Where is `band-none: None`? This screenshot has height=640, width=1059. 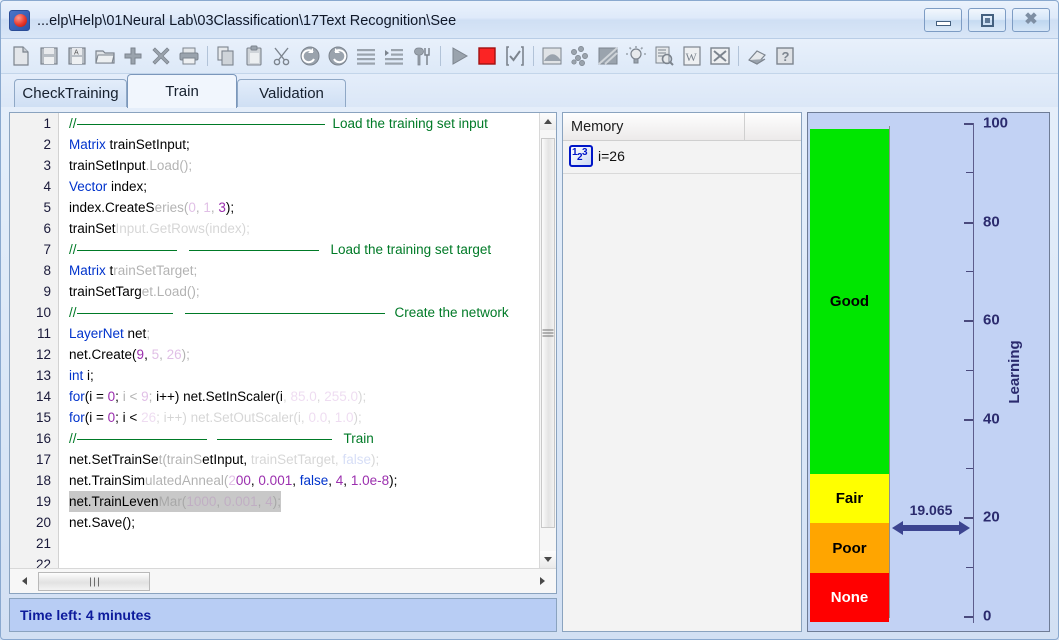
band-none: None is located at coordinates (849, 597).